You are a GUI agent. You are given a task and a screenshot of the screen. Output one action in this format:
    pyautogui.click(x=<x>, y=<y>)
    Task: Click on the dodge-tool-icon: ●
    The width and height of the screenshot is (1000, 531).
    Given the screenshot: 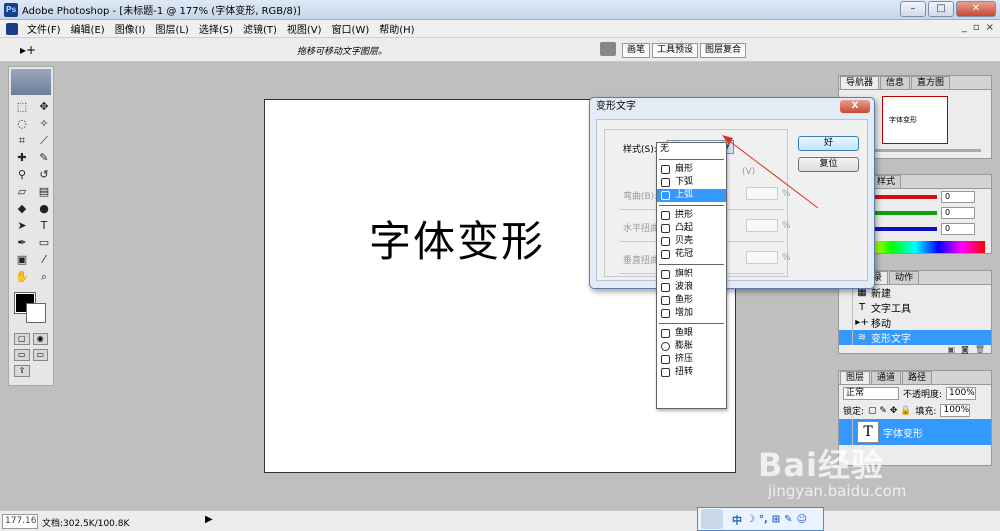 What is the action you would take?
    pyautogui.click(x=44, y=209)
    